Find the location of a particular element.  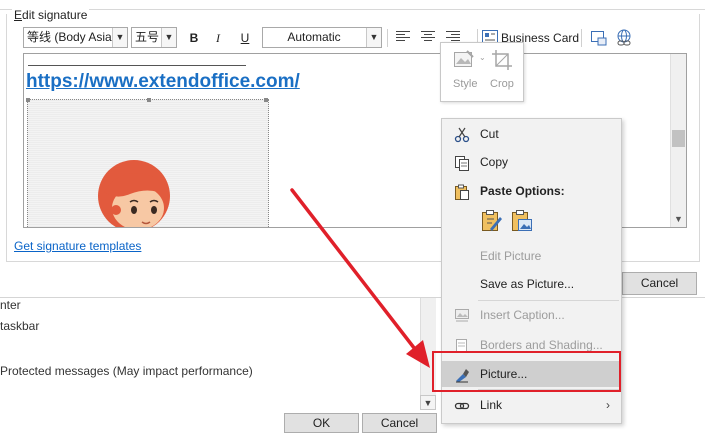

menu-label-edit-picture: Edit Picture is located at coordinates (511, 256).